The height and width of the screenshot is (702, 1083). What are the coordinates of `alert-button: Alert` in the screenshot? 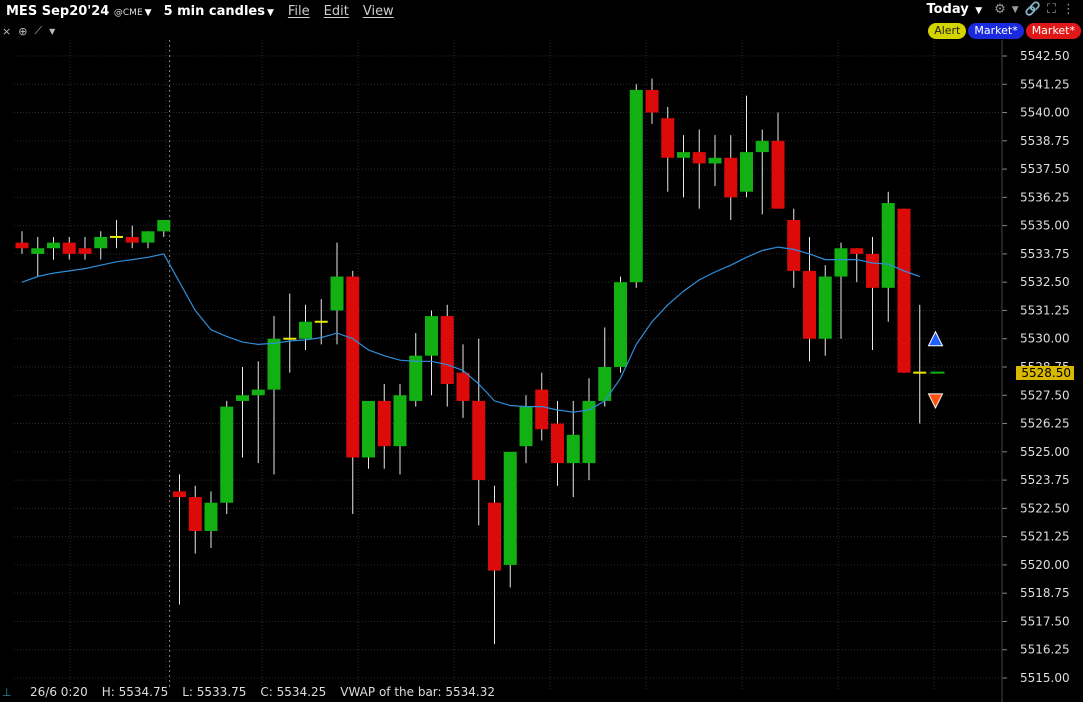 It's located at (947, 31).